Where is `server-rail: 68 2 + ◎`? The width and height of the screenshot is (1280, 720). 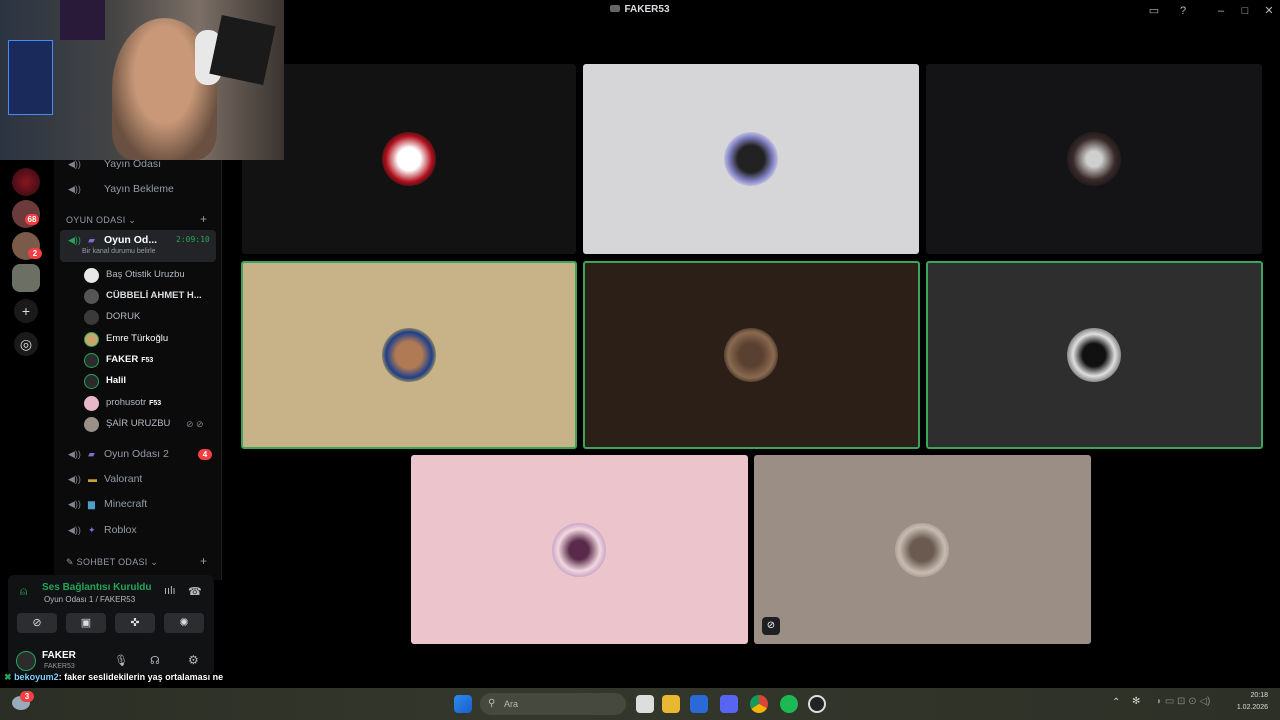 server-rail: 68 2 + ◎ is located at coordinates (26, 370).